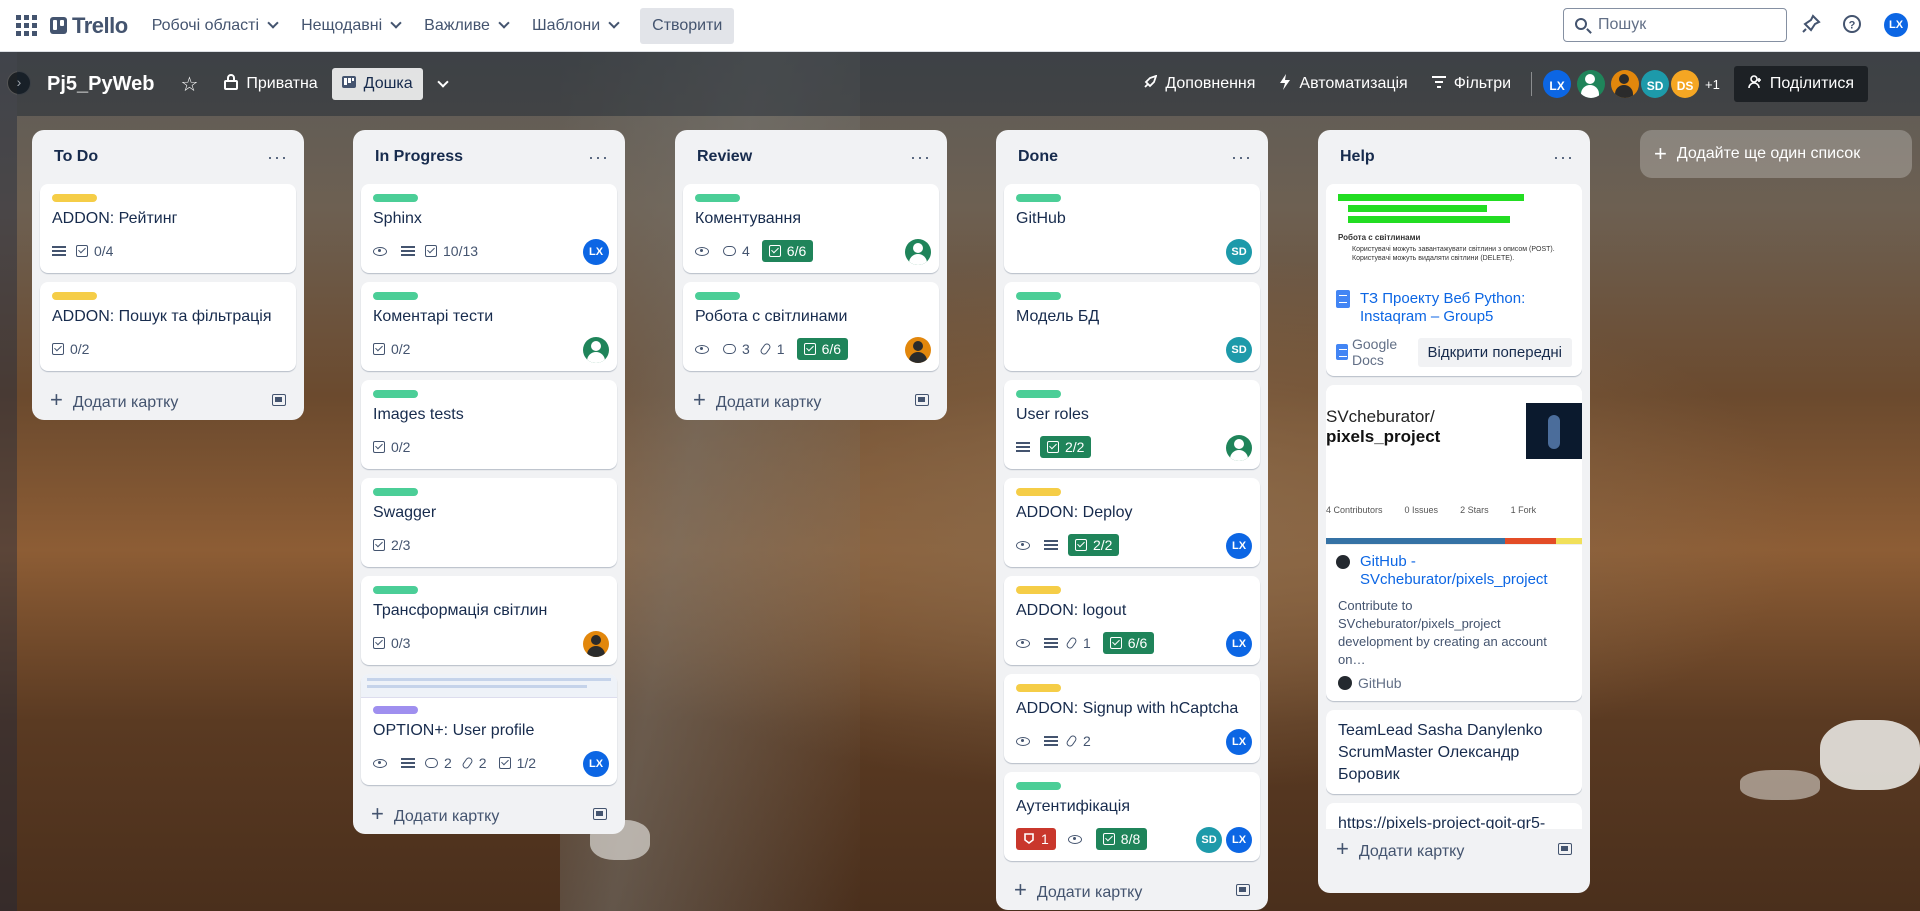 The image size is (1920, 911). What do you see at coordinates (1357, 157) in the screenshot?
I see `list-title: Help` at bounding box center [1357, 157].